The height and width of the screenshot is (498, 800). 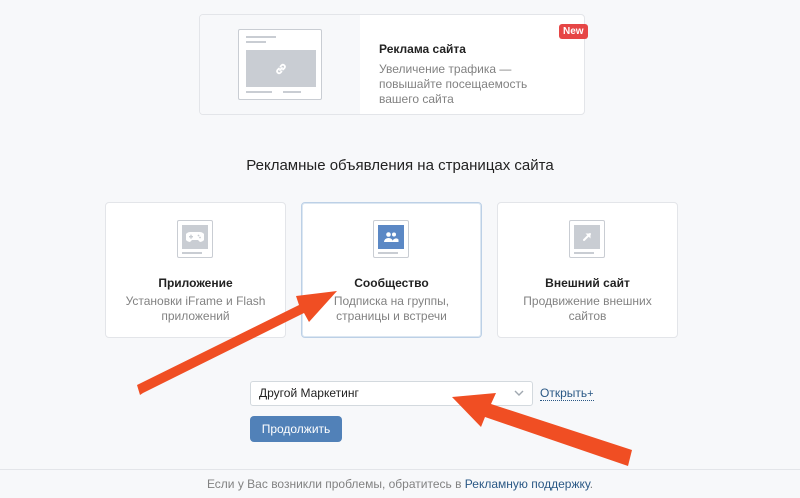 I want to click on people-icon, so click(x=391, y=237).